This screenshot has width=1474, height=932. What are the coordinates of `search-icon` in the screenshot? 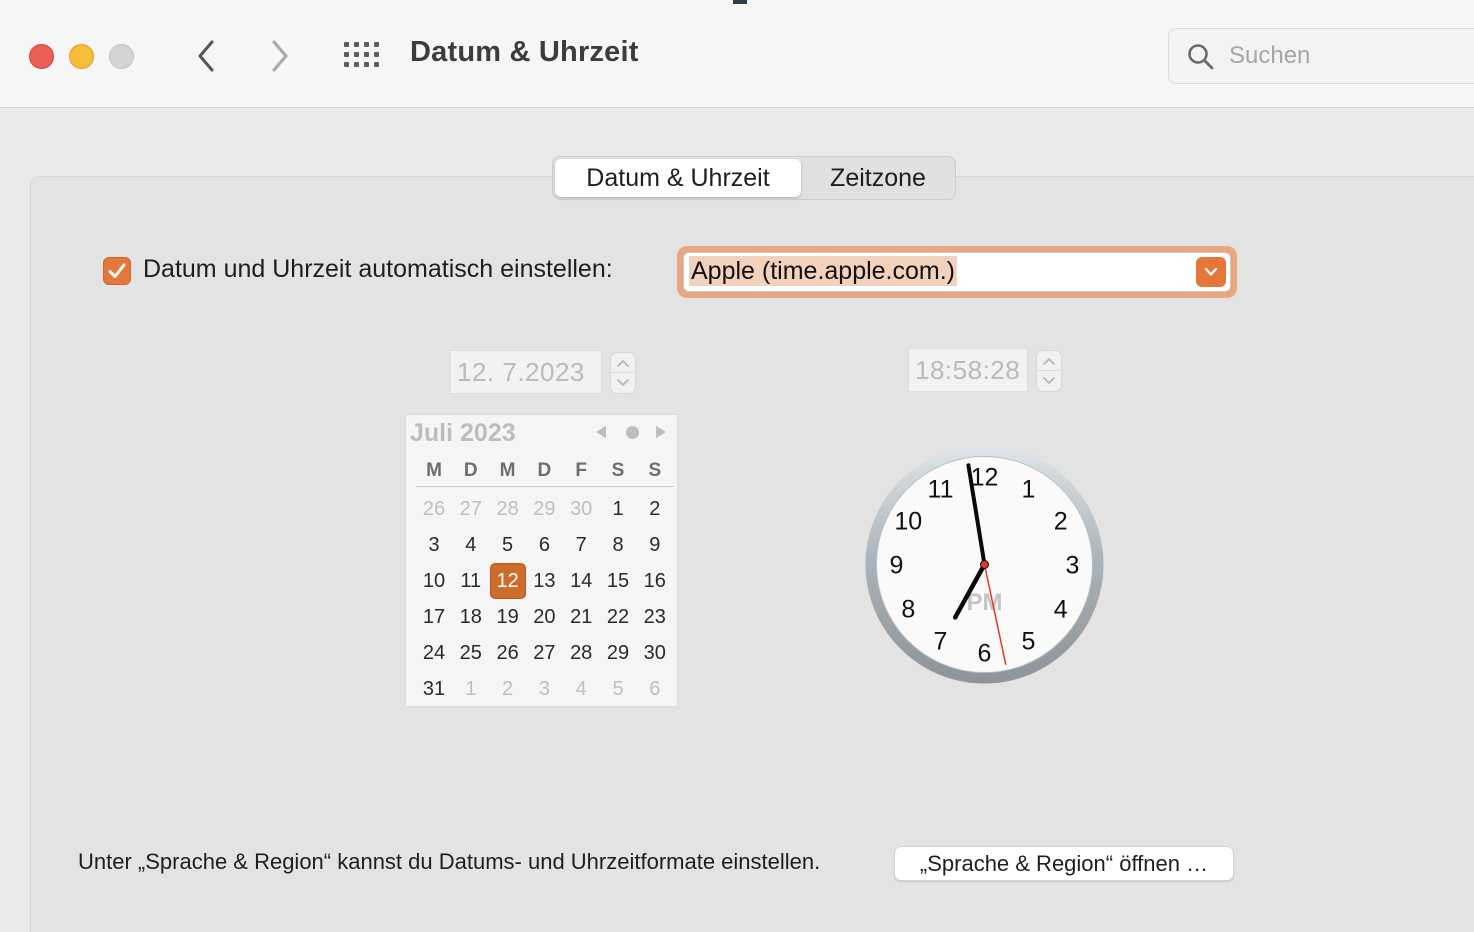 It's located at (1201, 57).